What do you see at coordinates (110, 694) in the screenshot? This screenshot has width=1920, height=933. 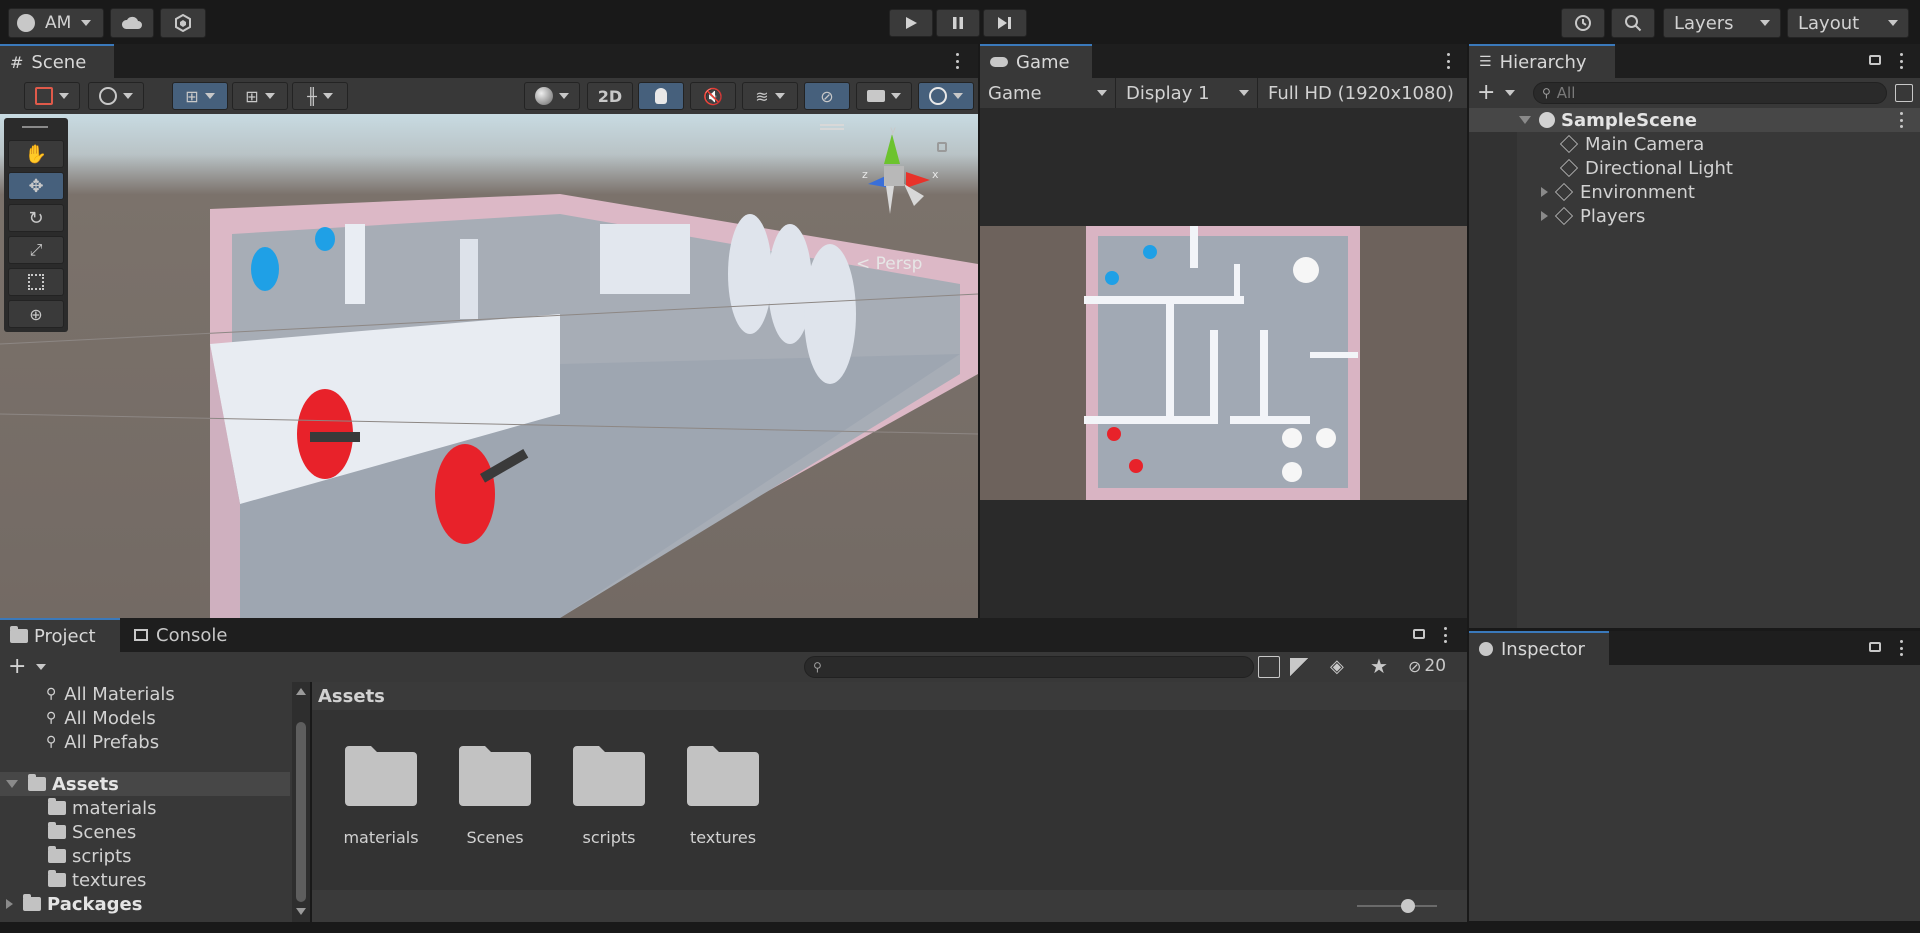 I see `favorite-all-materials: ⚲ All Materials` at bounding box center [110, 694].